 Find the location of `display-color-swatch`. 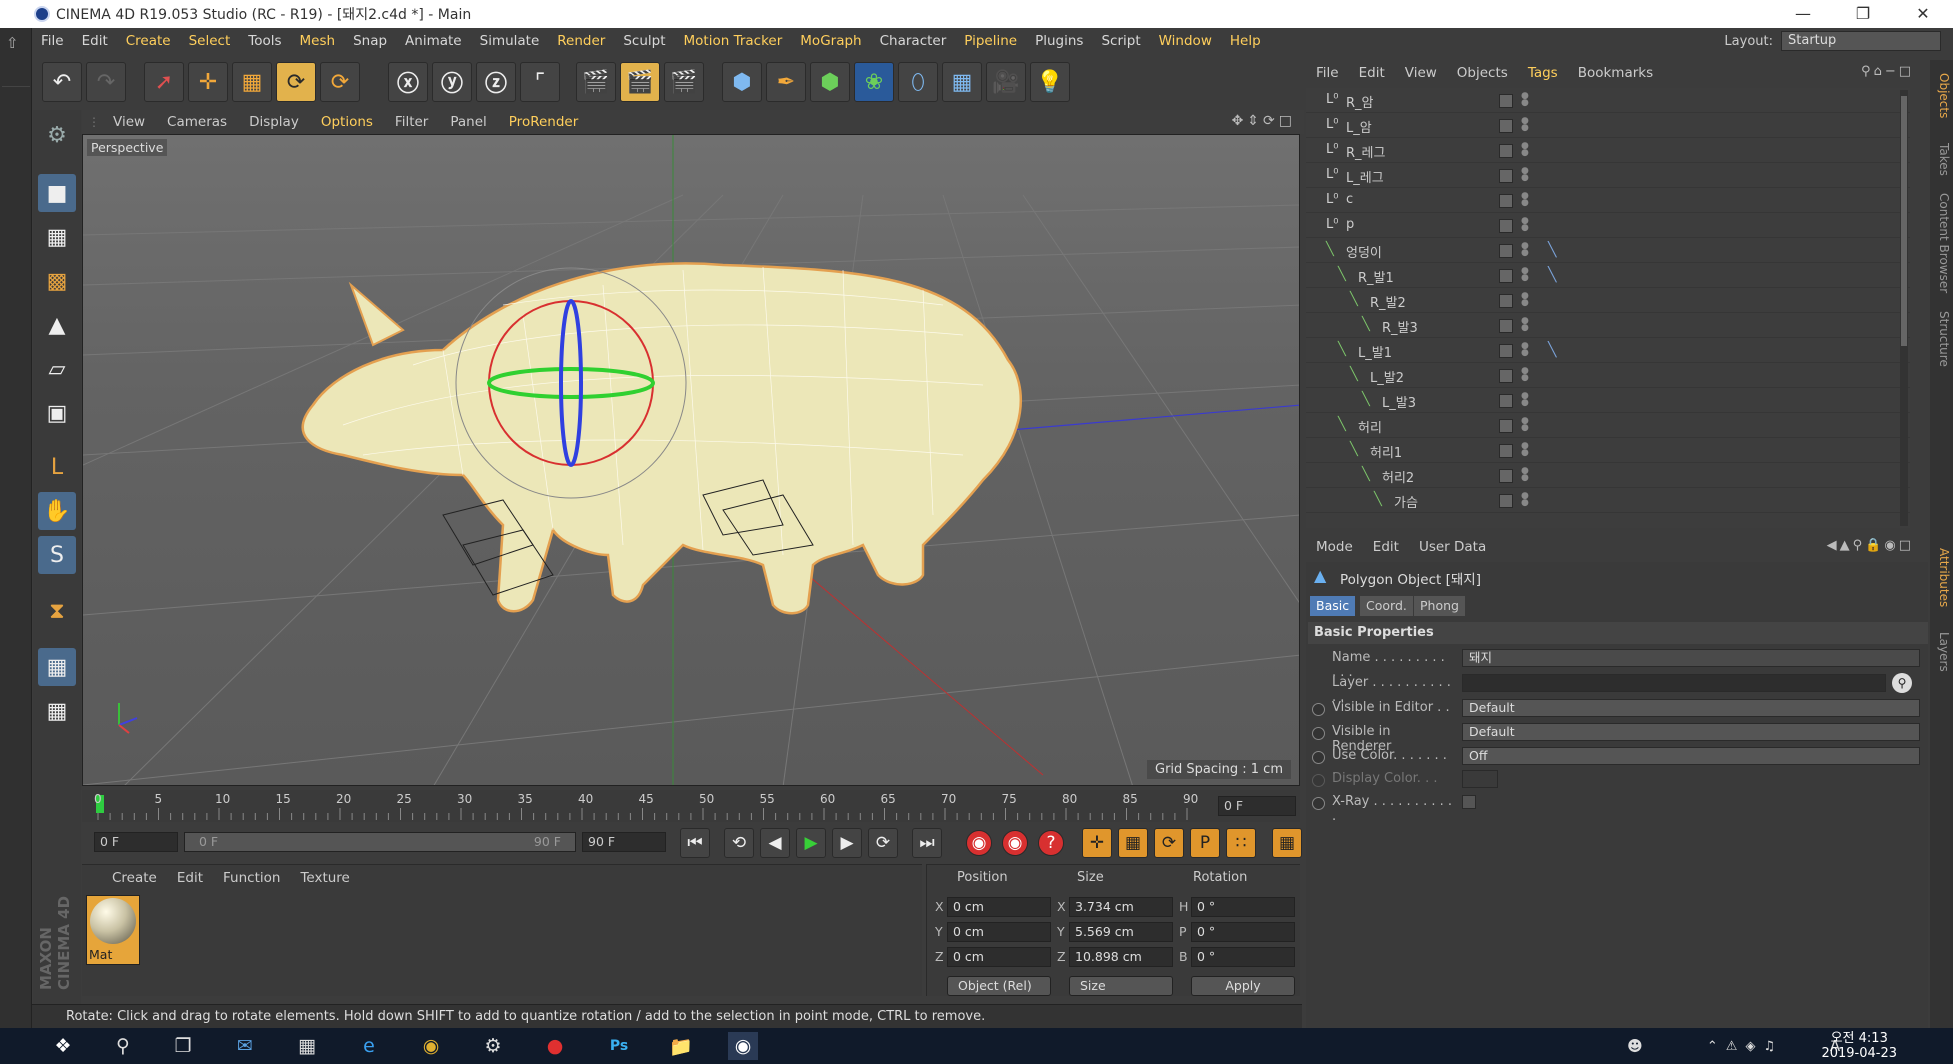

display-color-swatch is located at coordinates (1480, 779).